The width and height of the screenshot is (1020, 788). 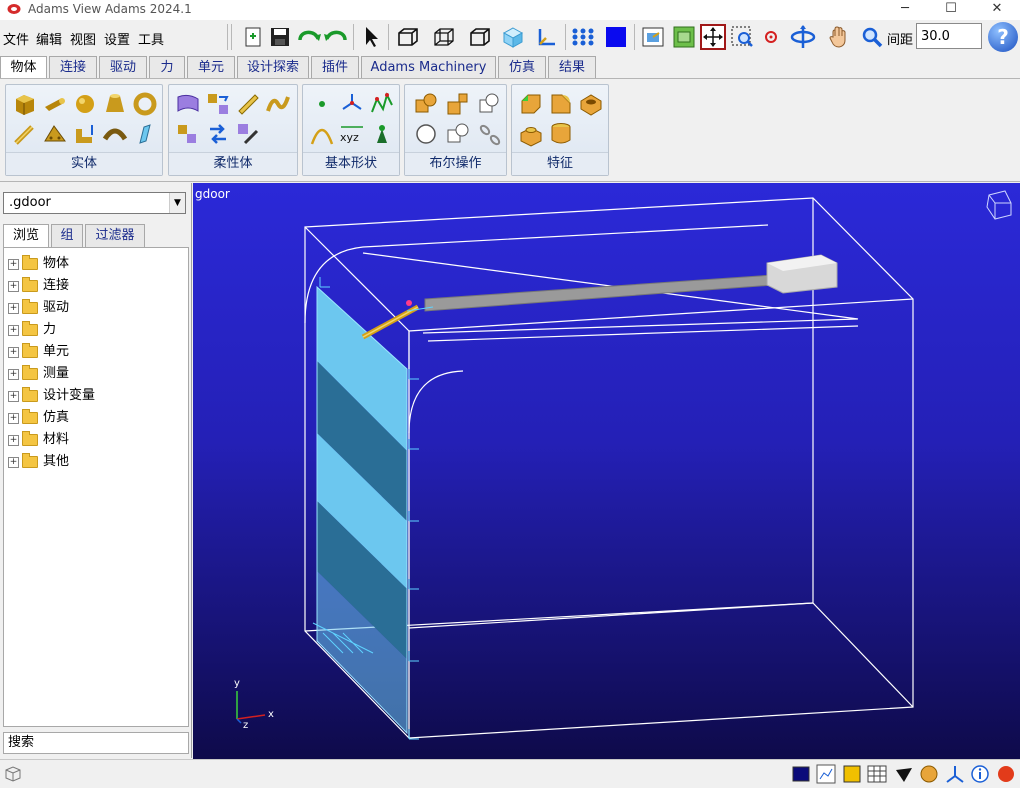 What do you see at coordinates (877, 774) in the screenshot?
I see `table-icon` at bounding box center [877, 774].